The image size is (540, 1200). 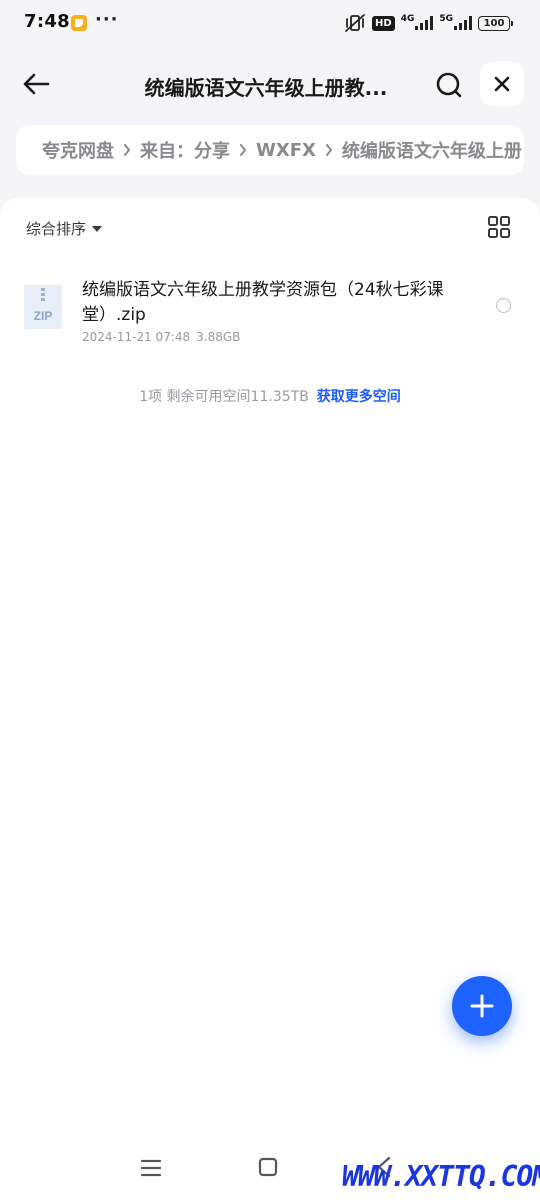 I want to click on home-icon, so click(x=268, y=1167).